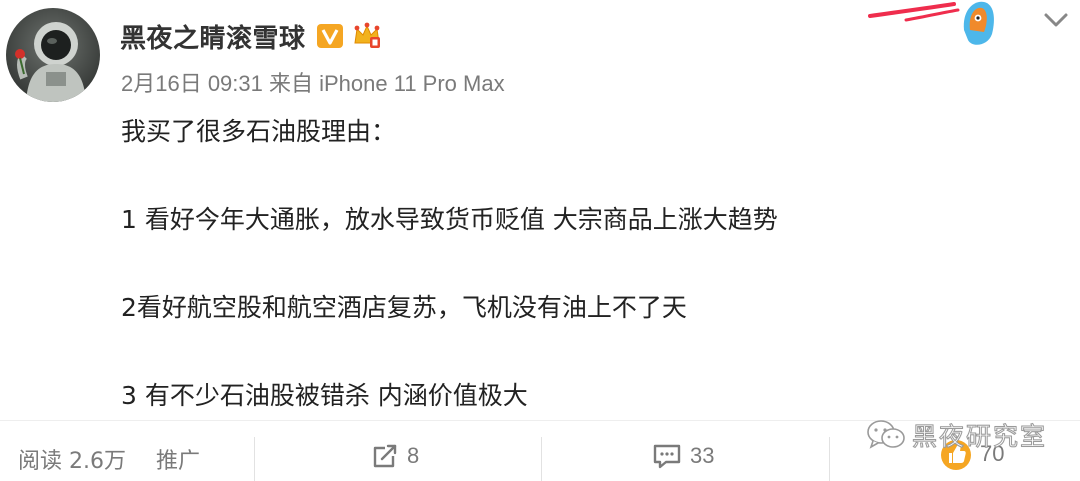 The width and height of the screenshot is (1080, 481). I want to click on post-meta: 2月16日 09:31 来自 iPhone 11 Pro Max, so click(313, 82).